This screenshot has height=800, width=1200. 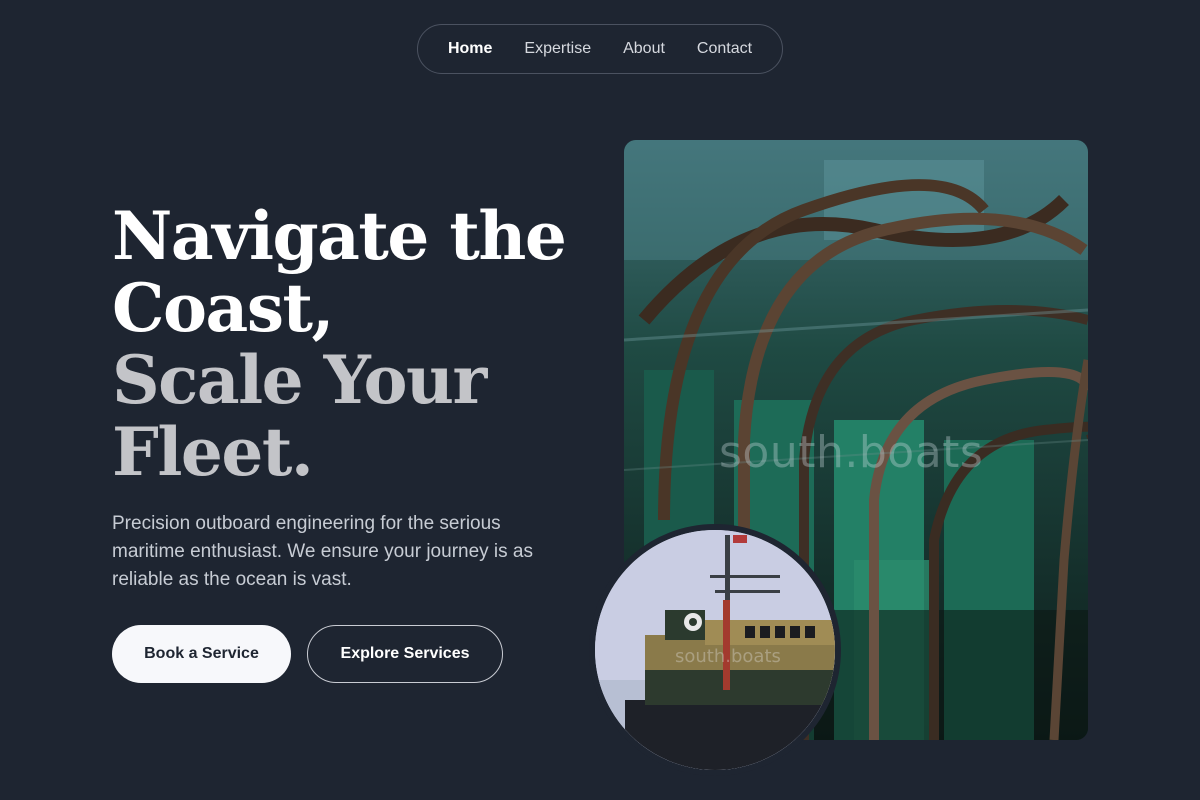 I want to click on nav-item-about: About, so click(x=644, y=49).